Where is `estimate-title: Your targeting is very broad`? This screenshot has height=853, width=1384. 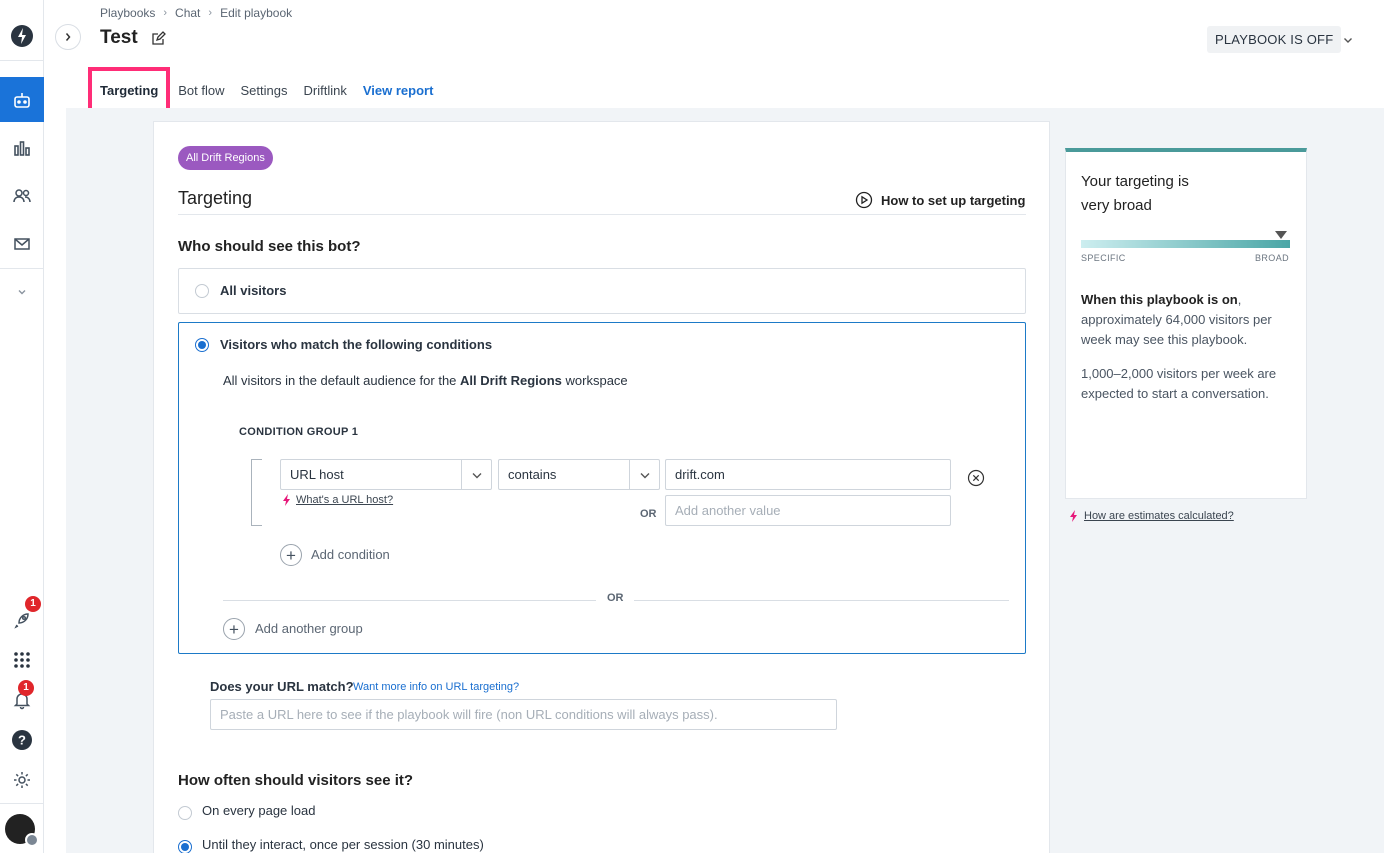
estimate-title: Your targeting is very broad is located at coordinates (1135, 193).